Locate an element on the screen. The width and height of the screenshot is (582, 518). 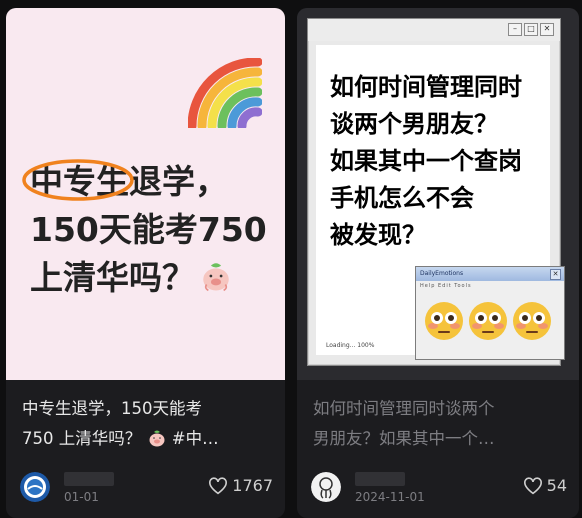
post-date: 2024-11-01 is located at coordinates (390, 497).